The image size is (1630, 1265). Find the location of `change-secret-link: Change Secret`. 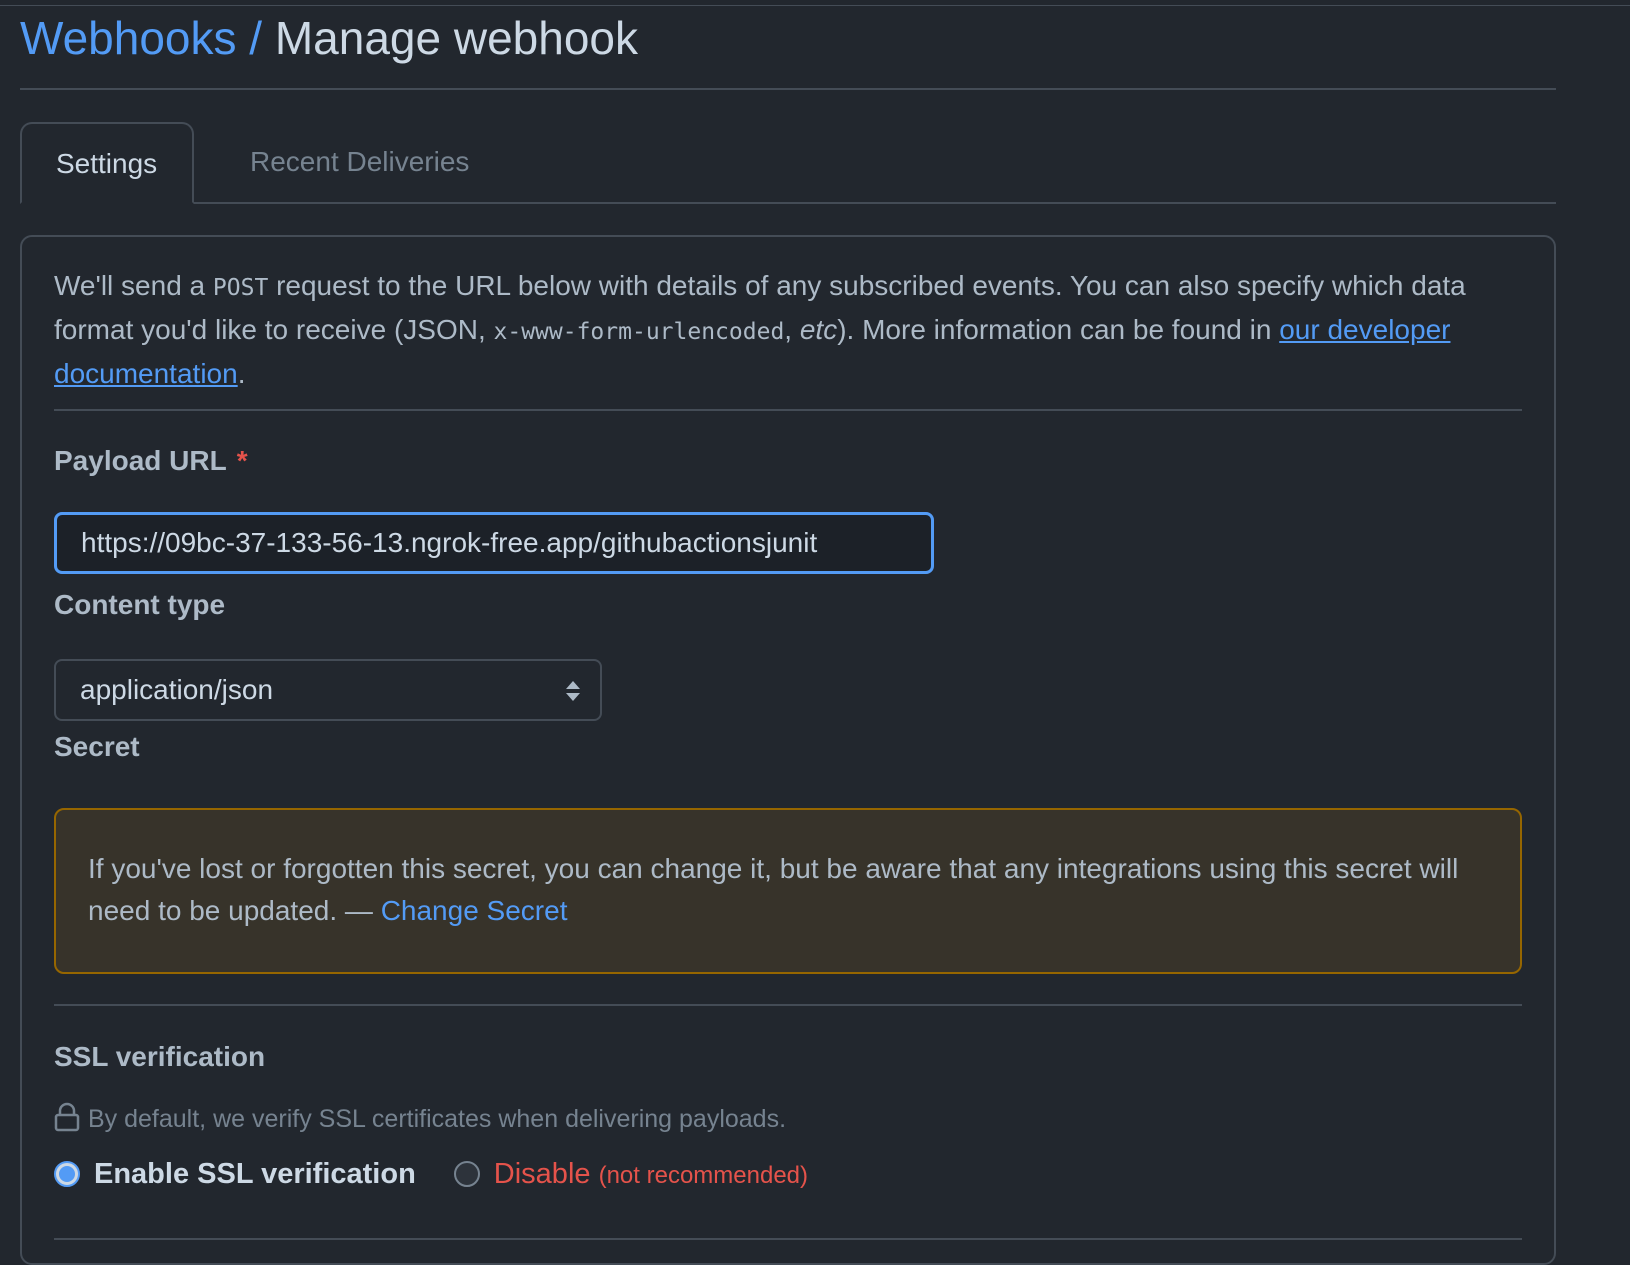

change-secret-link: Change Secret is located at coordinates (474, 910).